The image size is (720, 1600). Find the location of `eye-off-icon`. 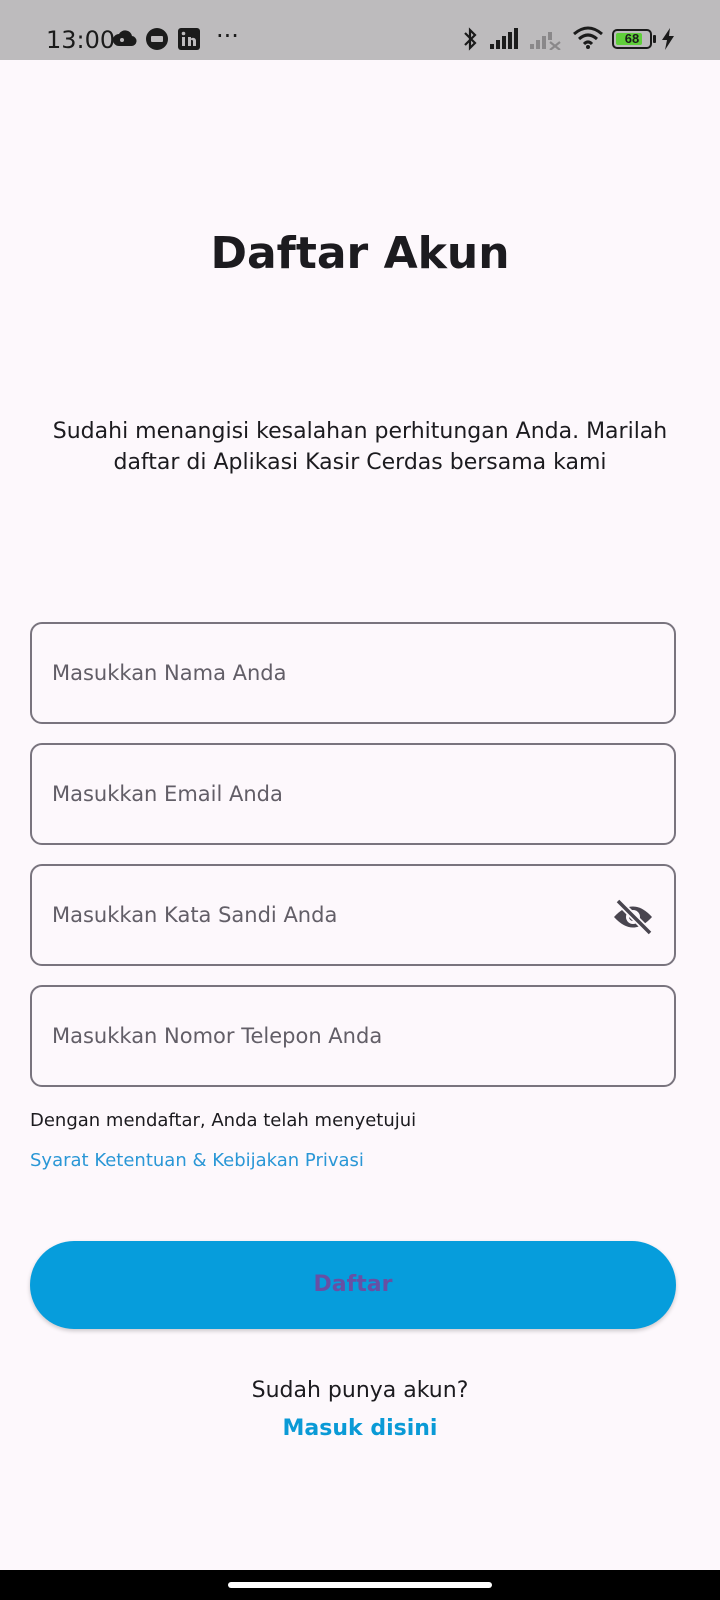

eye-off-icon is located at coordinates (633, 917).